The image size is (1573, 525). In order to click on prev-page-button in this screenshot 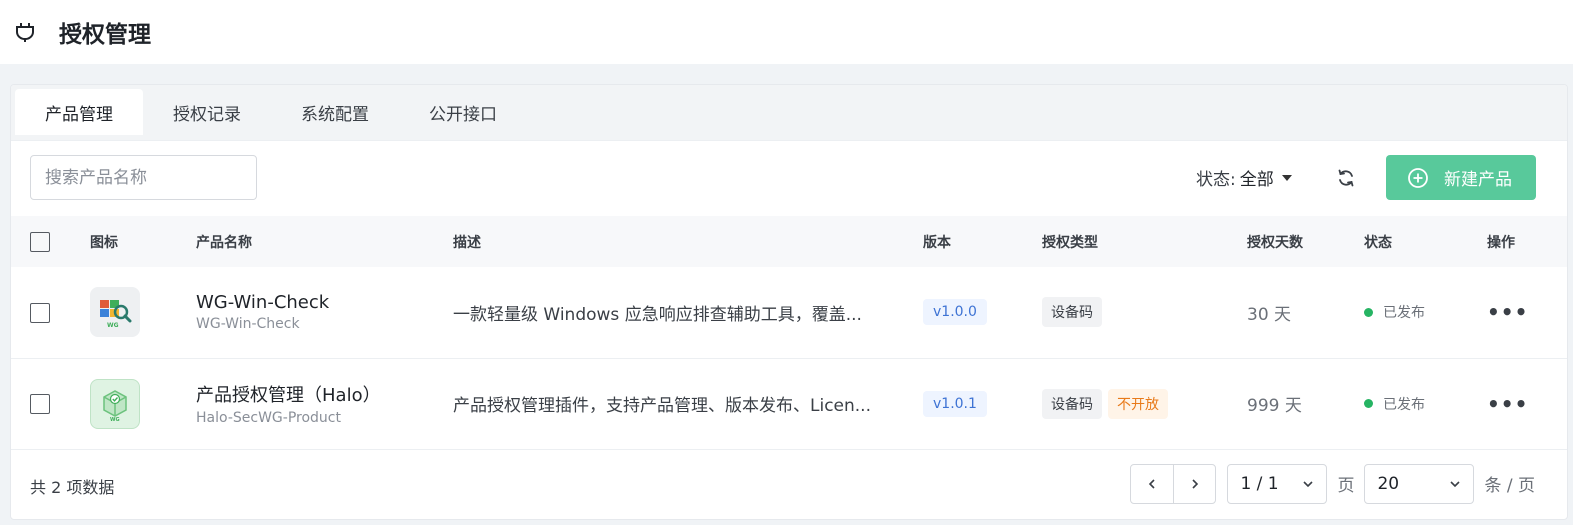, I will do `click(1152, 484)`.